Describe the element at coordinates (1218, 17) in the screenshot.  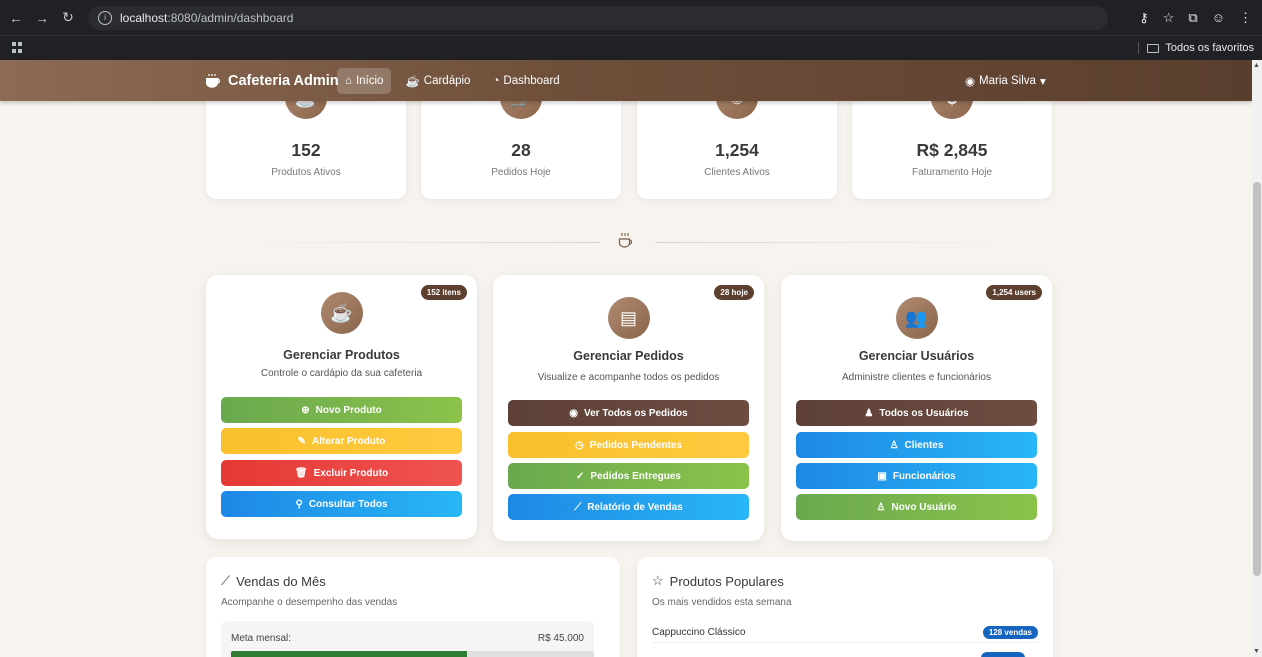
I see `profile-icon: ☺` at that location.